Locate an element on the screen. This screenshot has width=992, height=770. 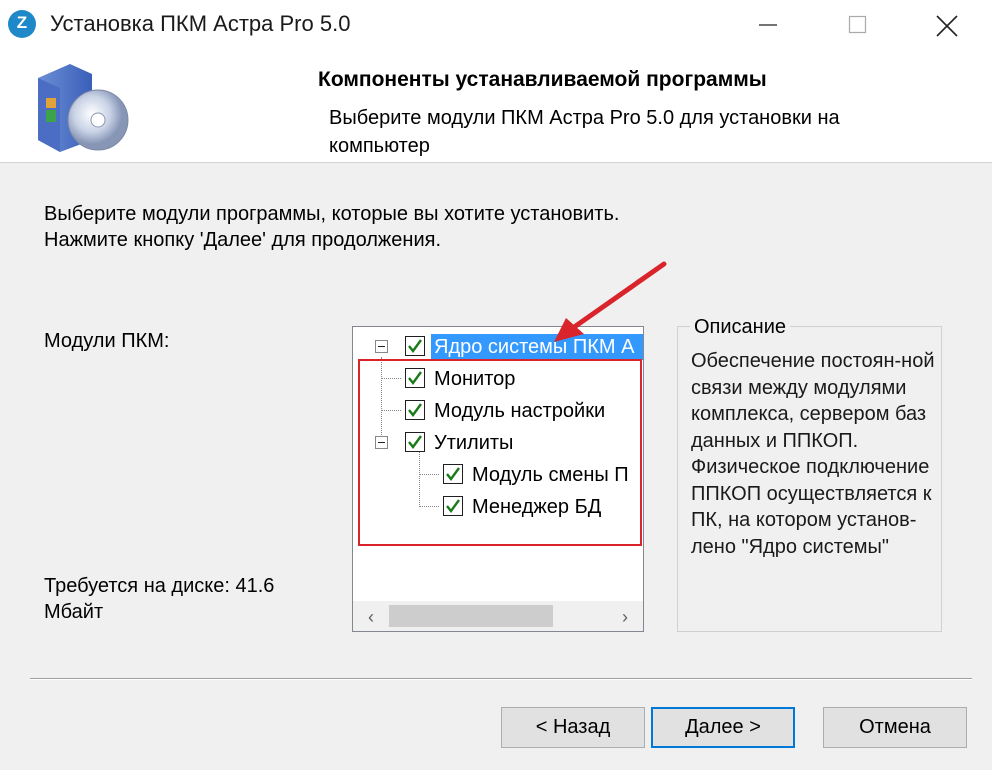
cancel-button: Отмена is located at coordinates (895, 727).